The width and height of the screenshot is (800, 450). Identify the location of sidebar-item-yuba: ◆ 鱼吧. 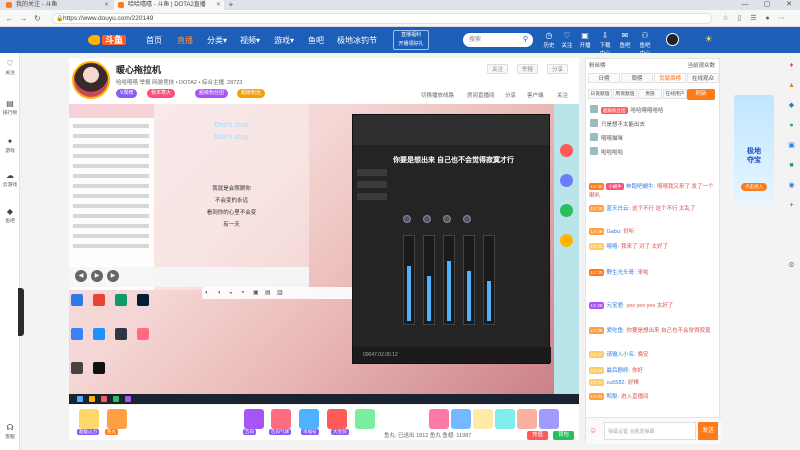
(10, 215).